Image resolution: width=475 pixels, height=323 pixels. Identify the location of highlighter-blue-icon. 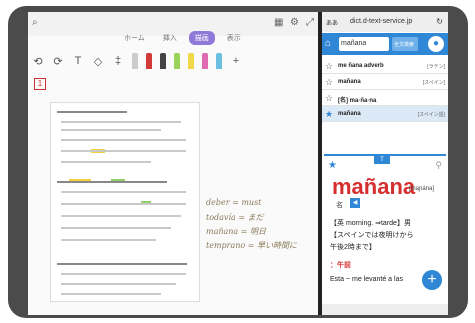
(219, 61).